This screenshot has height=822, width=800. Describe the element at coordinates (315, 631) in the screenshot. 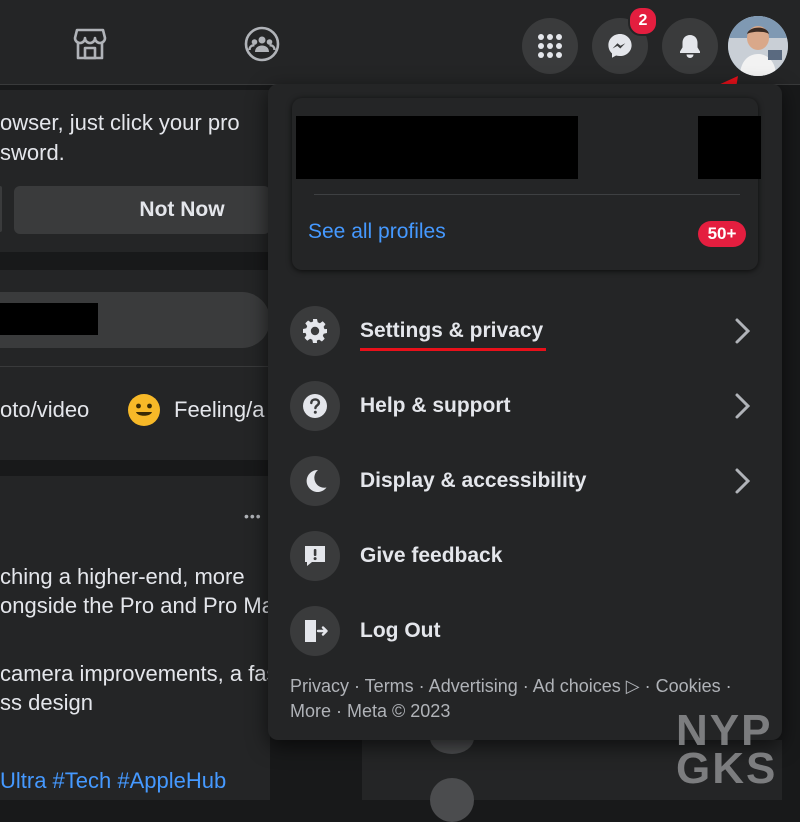

I see `logout-icon` at that location.